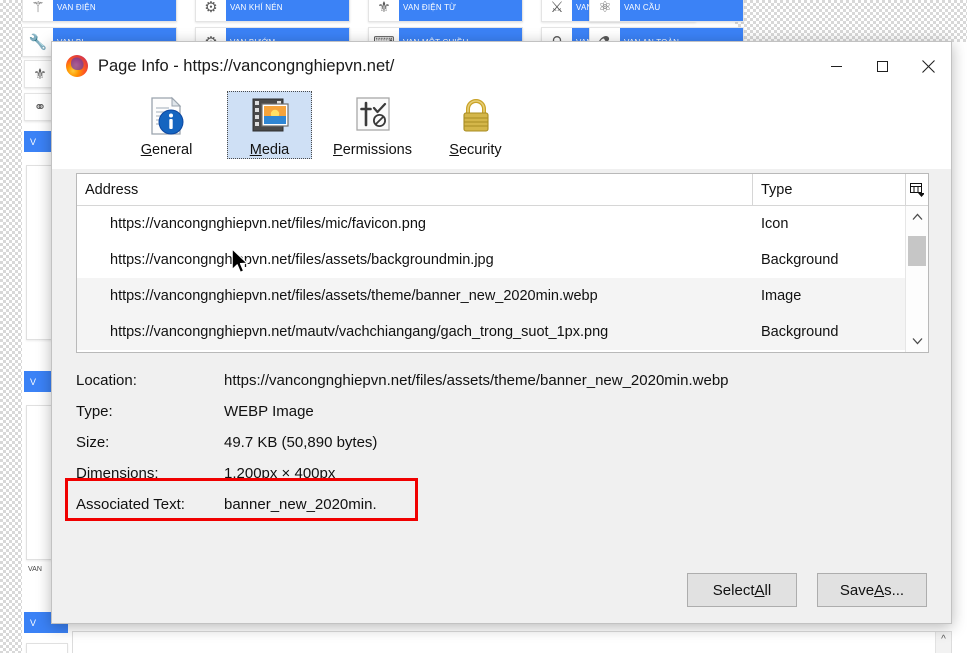 This screenshot has height=653, width=967. What do you see at coordinates (557, 8) in the screenshot?
I see `valve-icon: ⚔` at bounding box center [557, 8].